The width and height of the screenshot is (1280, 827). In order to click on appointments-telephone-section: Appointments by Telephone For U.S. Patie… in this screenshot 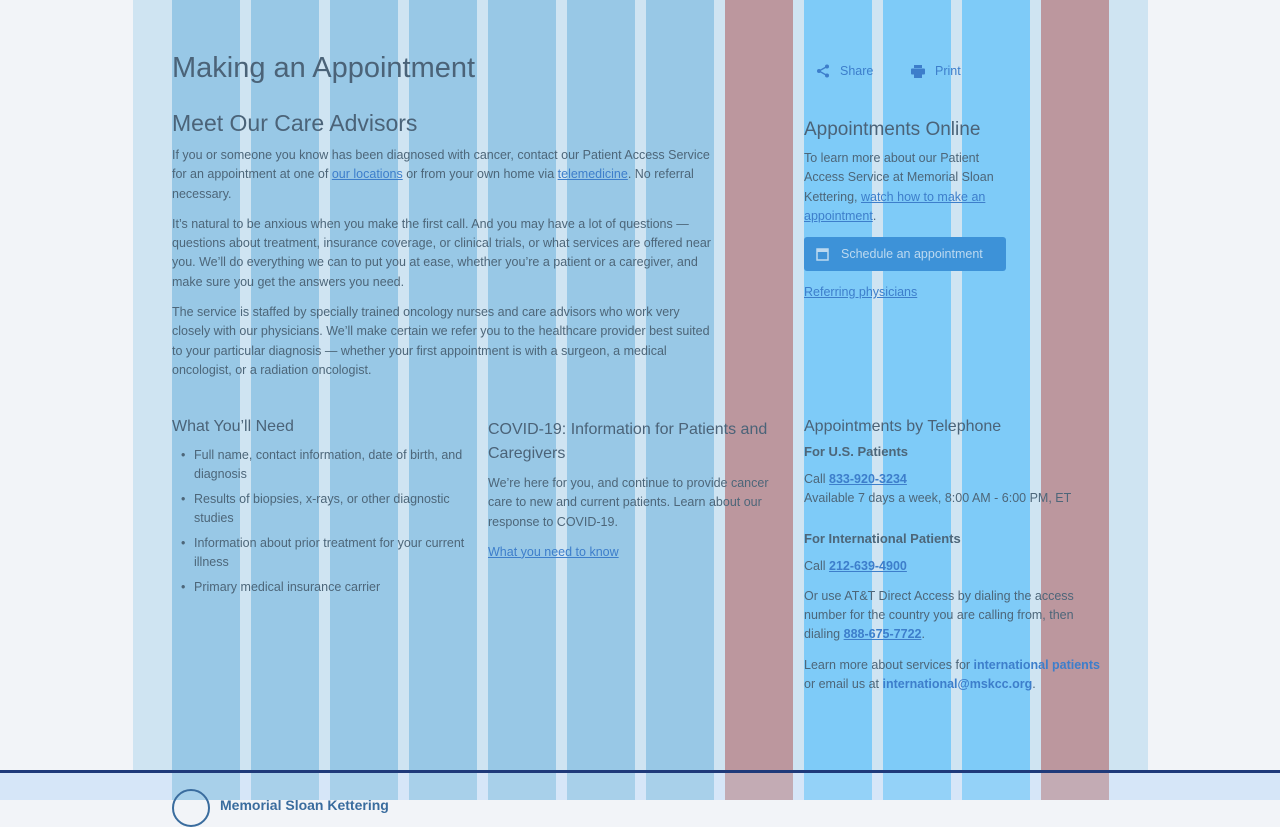, I will do `click(956, 561)`.